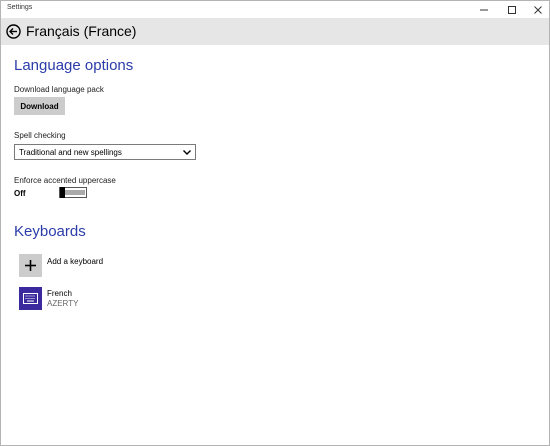 The image size is (550, 446). I want to click on spell-checking-dropdown: Traditional and new spellings, so click(105, 152).